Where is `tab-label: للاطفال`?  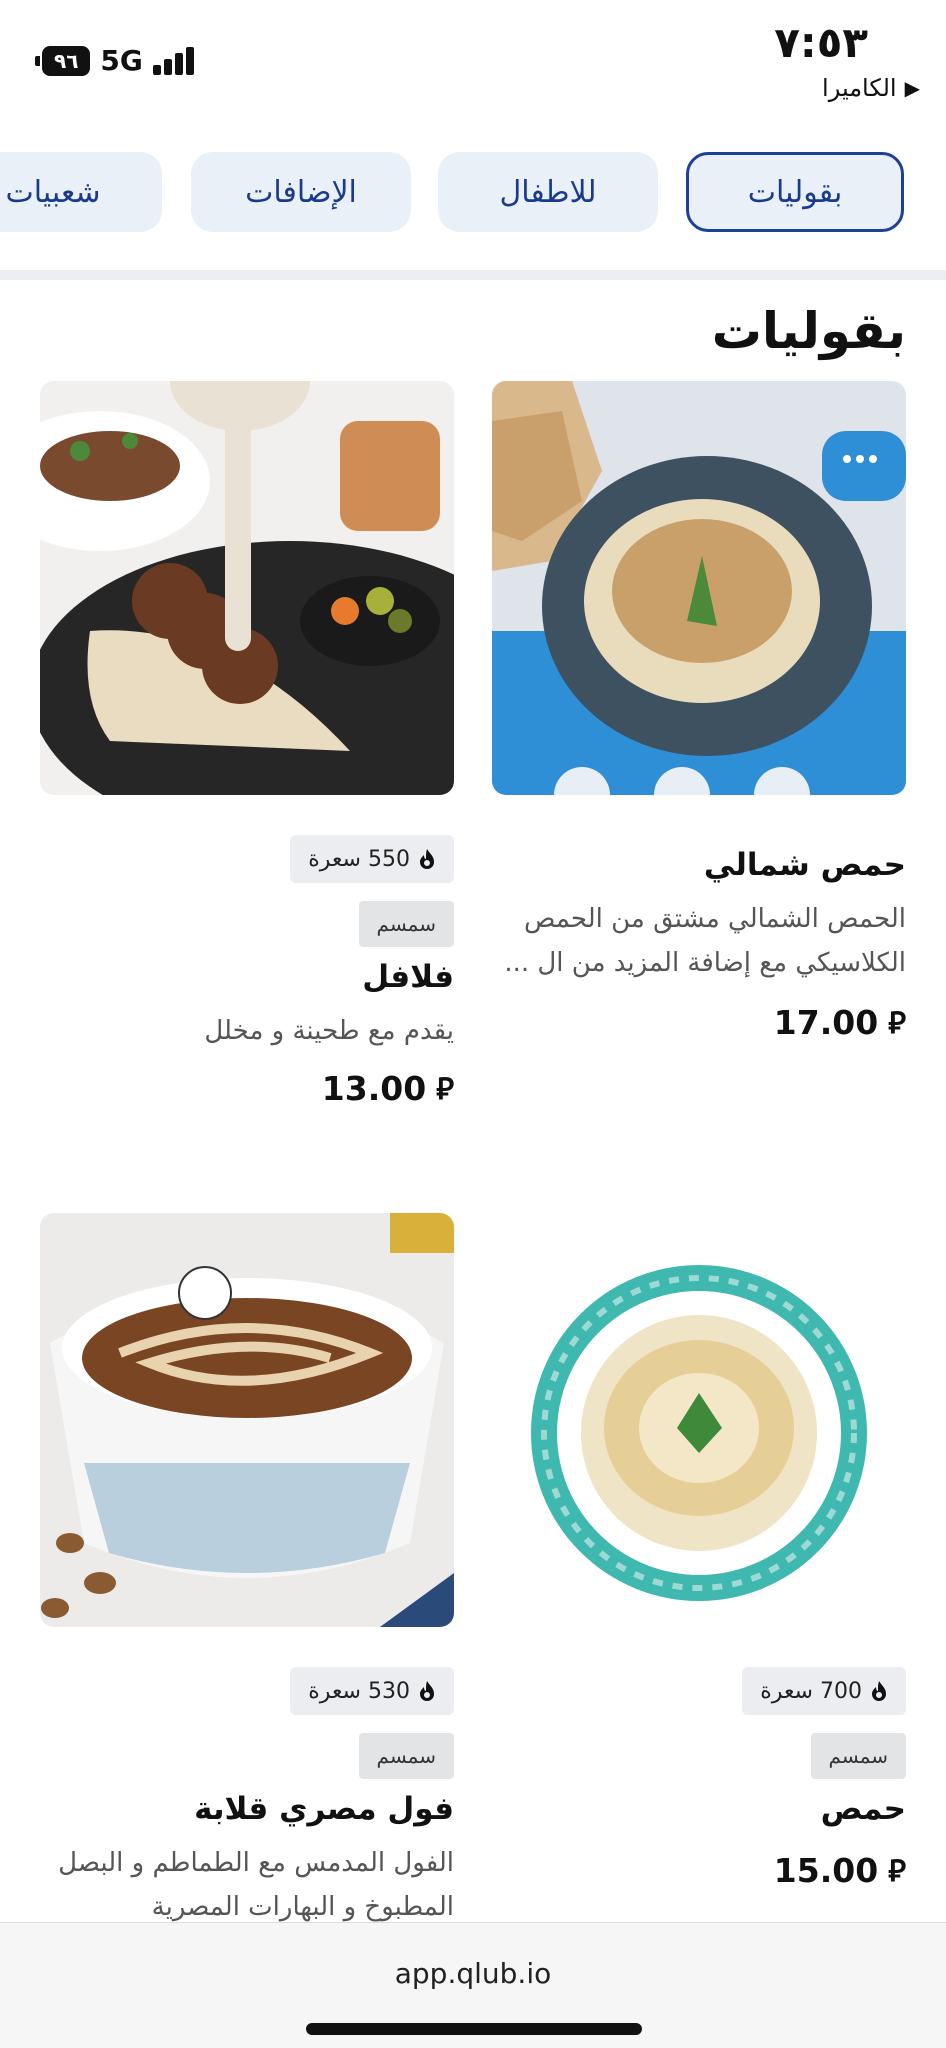
tab-label: للاطفال is located at coordinates (548, 192).